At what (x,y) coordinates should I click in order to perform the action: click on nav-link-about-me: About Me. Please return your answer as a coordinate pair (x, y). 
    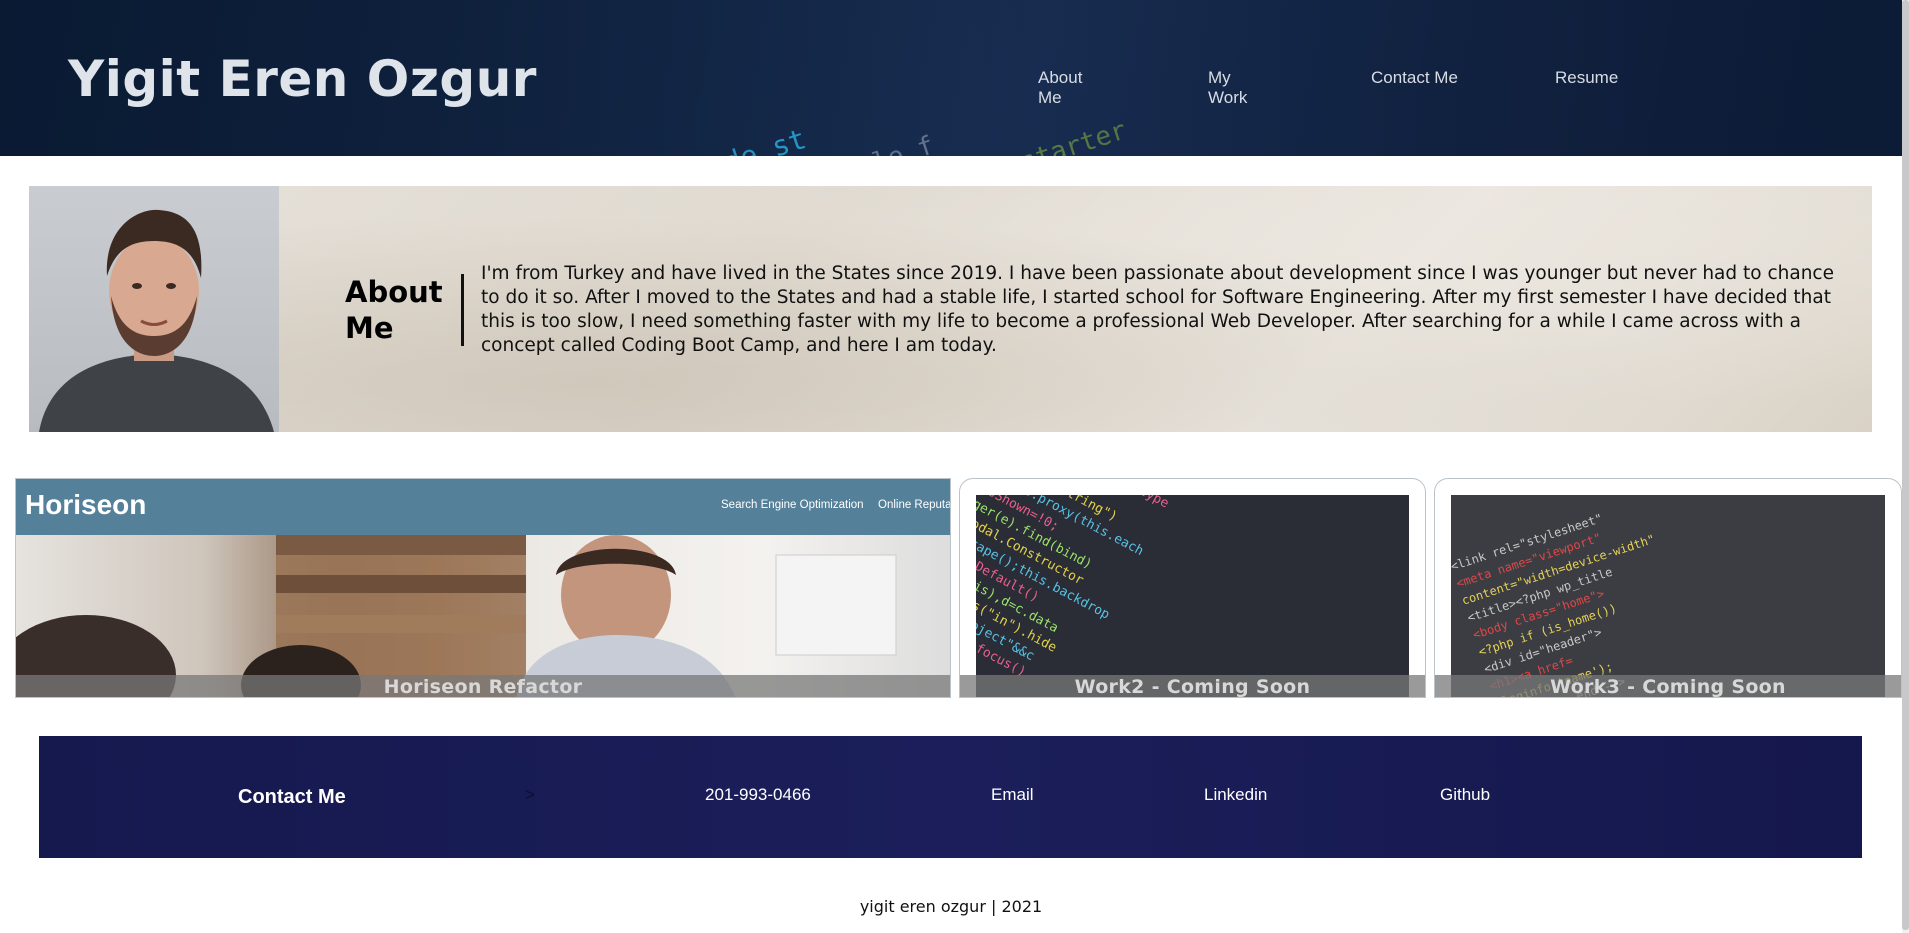
    Looking at the image, I should click on (1060, 88).